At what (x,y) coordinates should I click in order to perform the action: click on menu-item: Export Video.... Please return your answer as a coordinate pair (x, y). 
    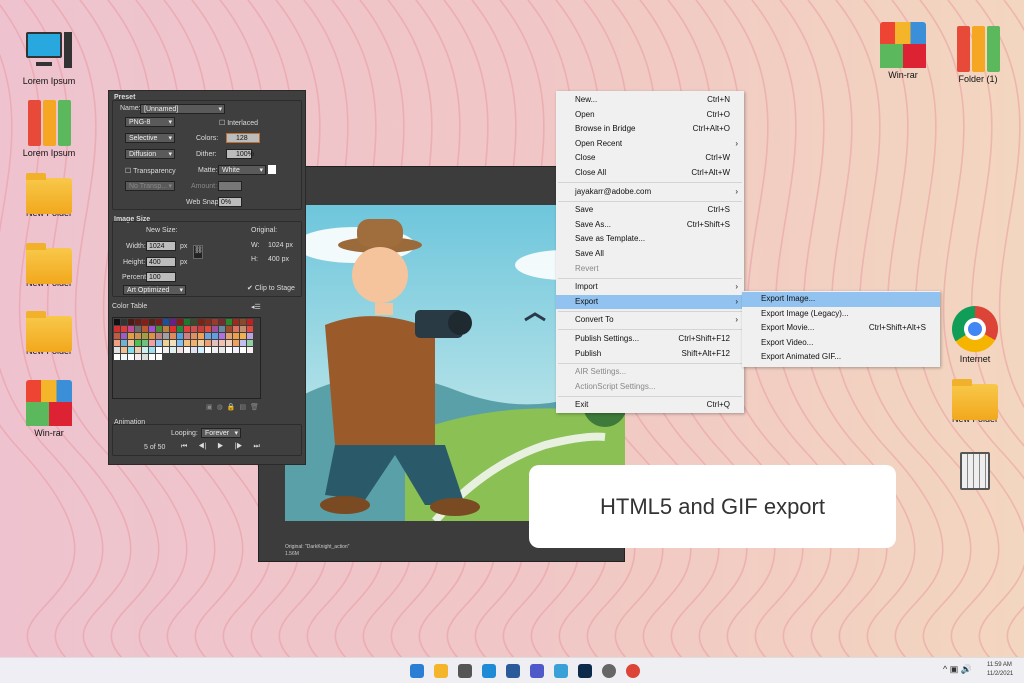
    Looking at the image, I should click on (841, 343).